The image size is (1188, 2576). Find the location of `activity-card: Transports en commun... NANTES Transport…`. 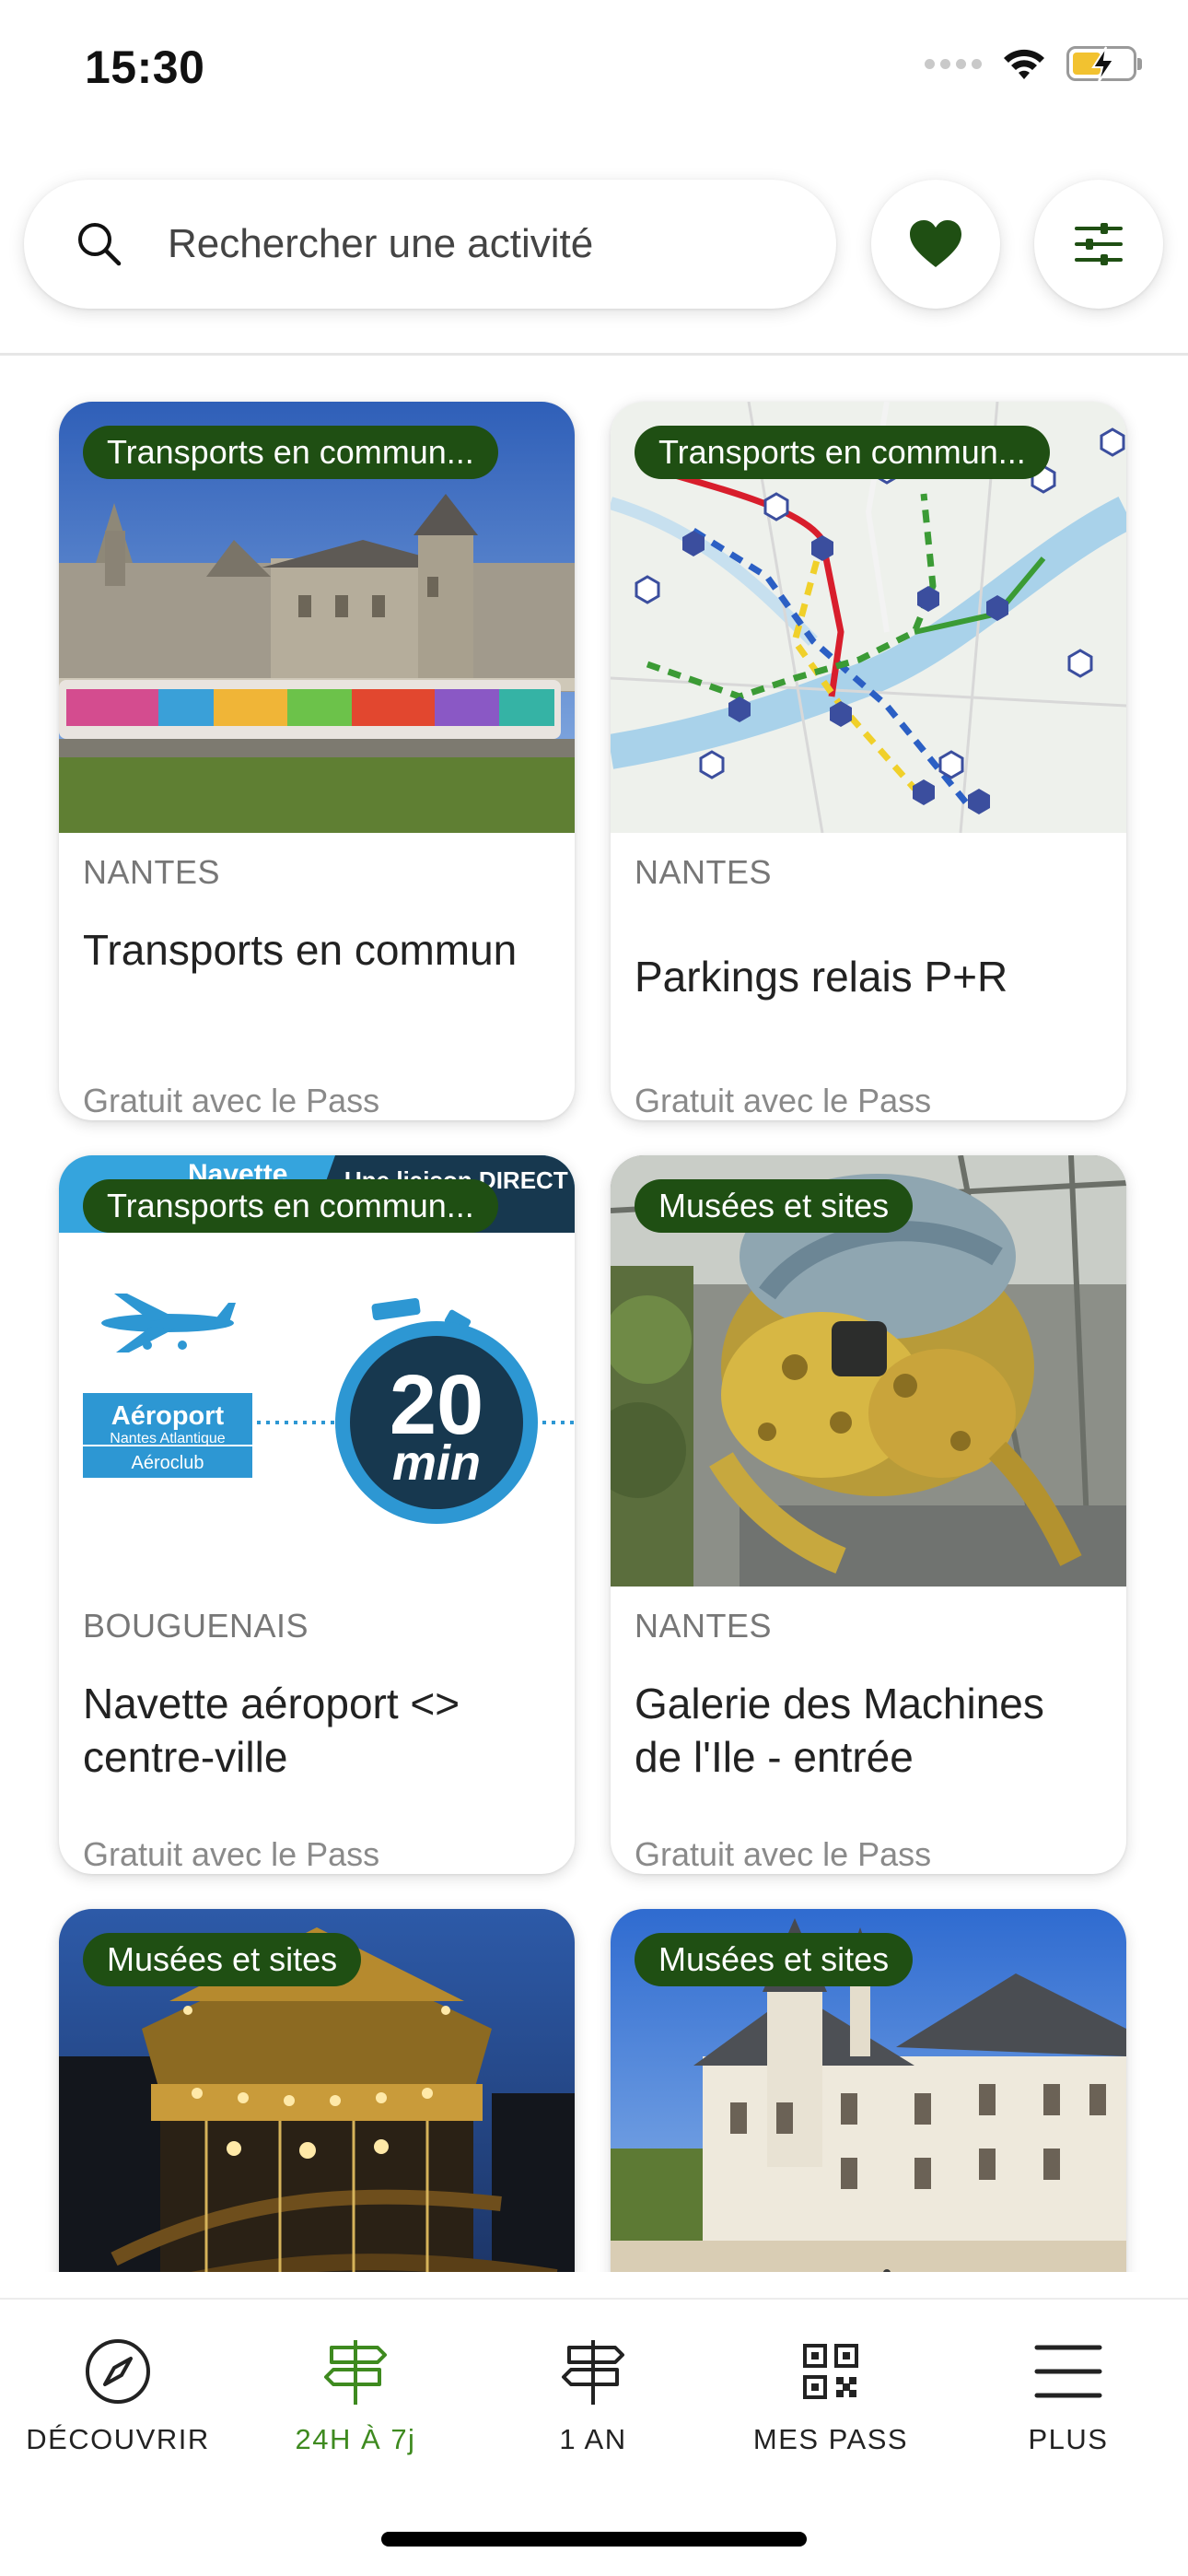

activity-card: Transports en commun... NANTES Transport… is located at coordinates (317, 761).